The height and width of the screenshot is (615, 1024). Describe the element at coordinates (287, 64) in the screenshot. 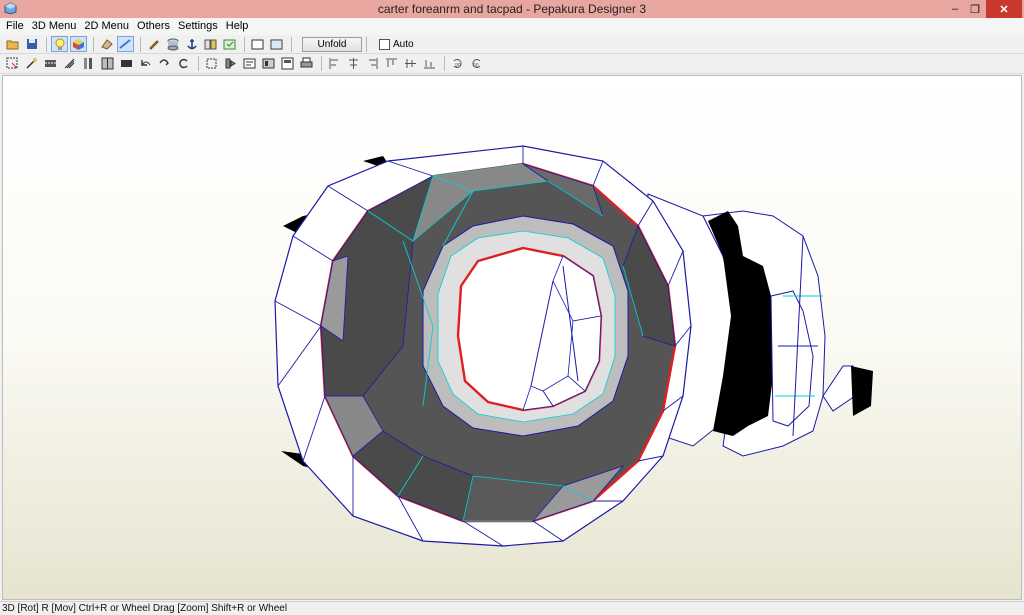

I see `text-box-icon` at that location.